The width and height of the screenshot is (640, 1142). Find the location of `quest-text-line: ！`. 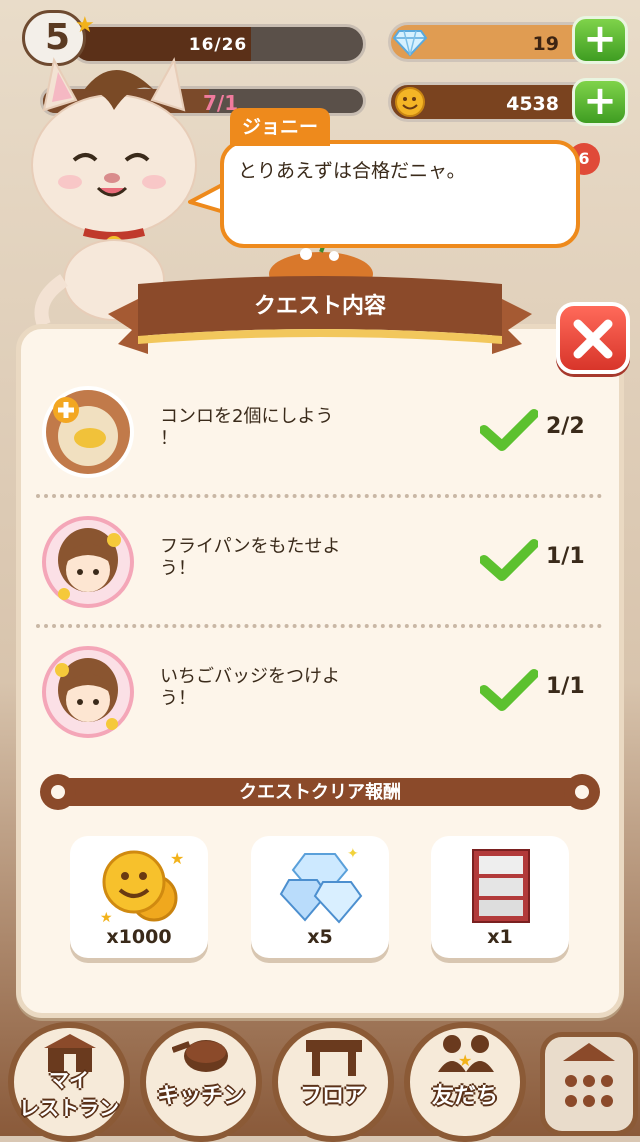

quest-text-line: ！ is located at coordinates (169, 438).